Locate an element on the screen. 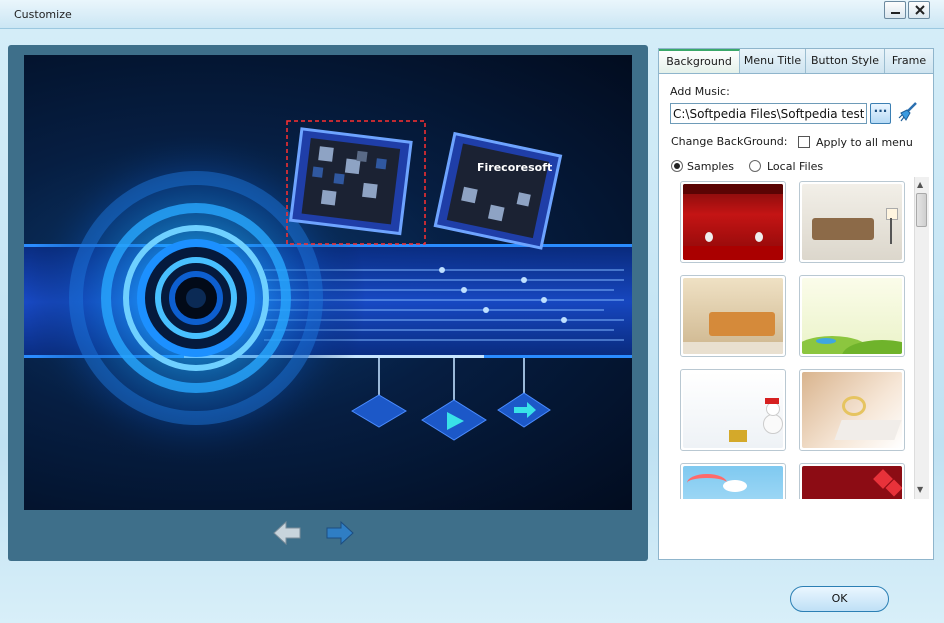 This screenshot has width=944, height=623. arrow-right-icon is located at coordinates (340, 533).